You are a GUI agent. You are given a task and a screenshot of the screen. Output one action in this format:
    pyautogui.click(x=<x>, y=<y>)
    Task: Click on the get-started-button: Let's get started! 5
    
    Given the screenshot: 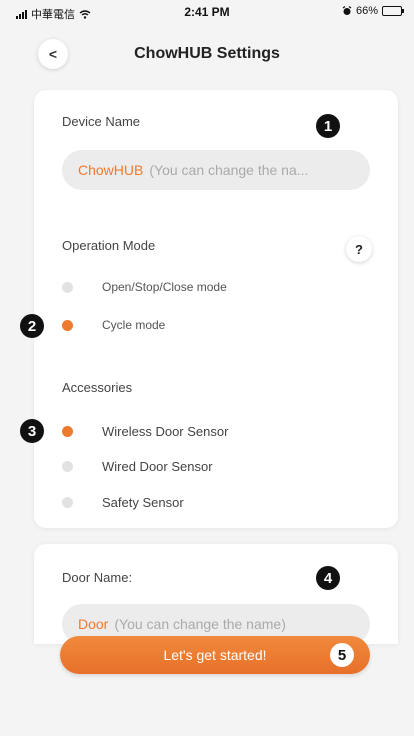 What is the action you would take?
    pyautogui.click(x=215, y=655)
    